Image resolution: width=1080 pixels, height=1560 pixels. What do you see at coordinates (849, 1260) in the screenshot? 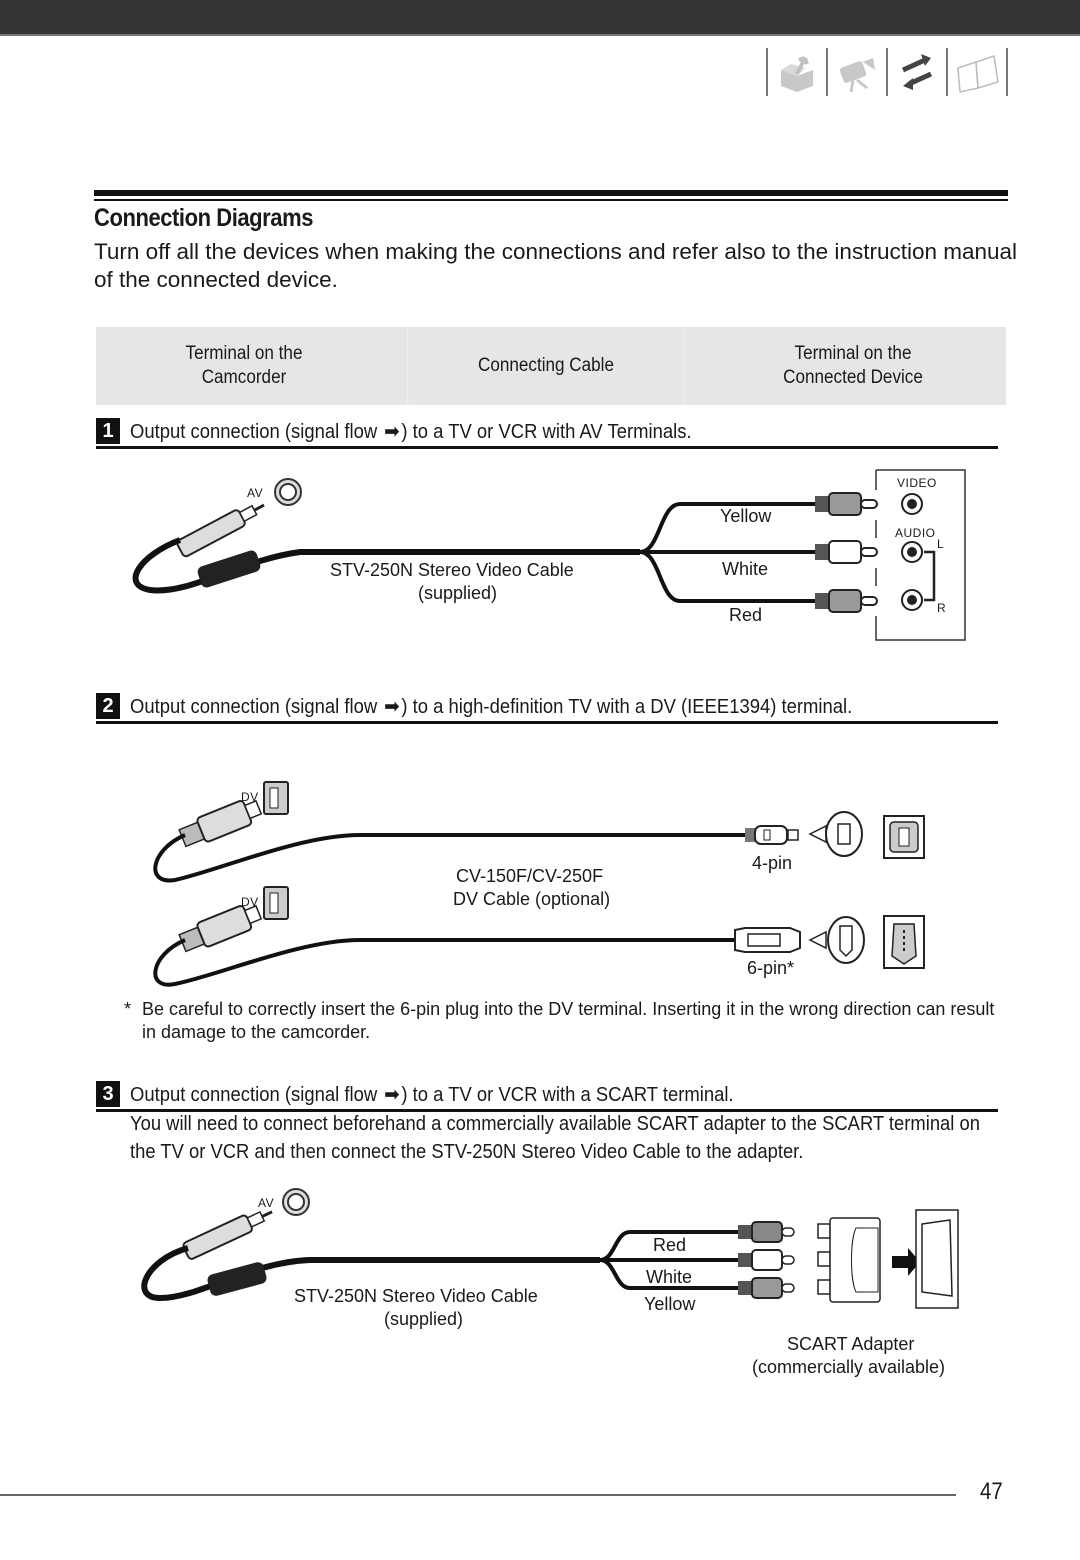
I see `scart-adapter-icon` at bounding box center [849, 1260].